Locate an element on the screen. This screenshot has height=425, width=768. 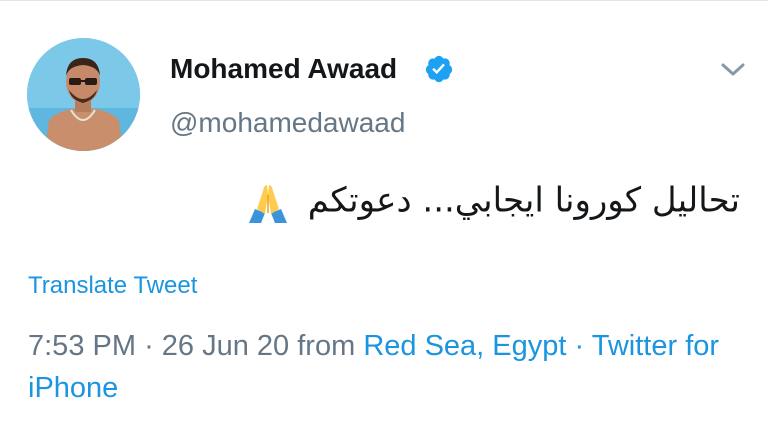
author-name: Mohamed Awaad is located at coordinates (283, 69).